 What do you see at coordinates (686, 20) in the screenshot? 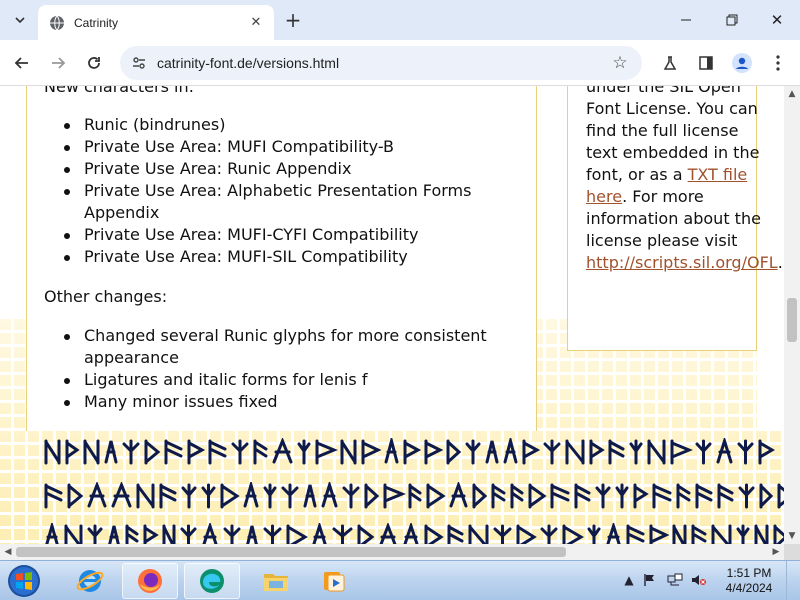
I see `minimize-icon` at bounding box center [686, 20].